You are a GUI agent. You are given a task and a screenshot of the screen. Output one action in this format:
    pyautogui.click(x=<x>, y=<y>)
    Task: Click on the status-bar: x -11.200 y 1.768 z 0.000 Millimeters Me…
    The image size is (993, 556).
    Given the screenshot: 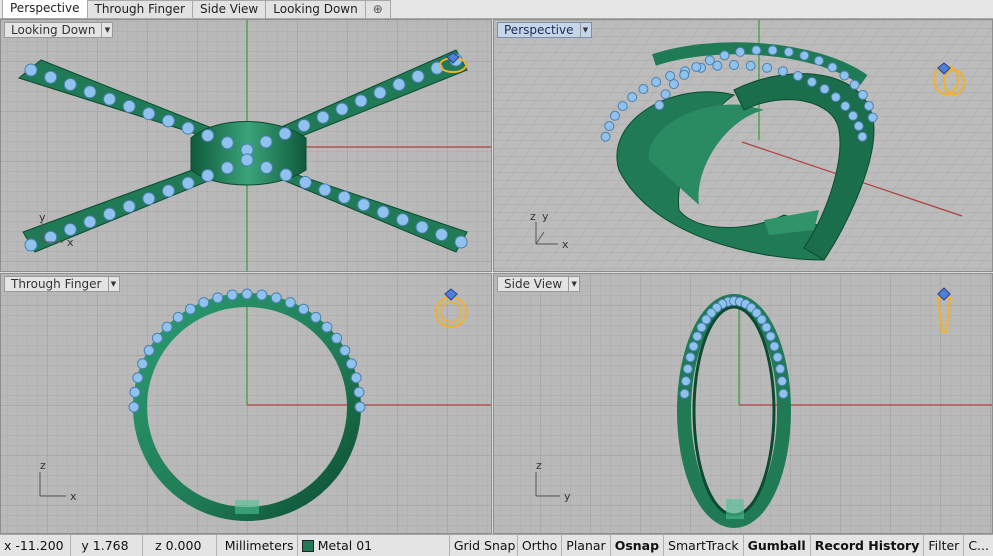 What is the action you would take?
    pyautogui.click(x=496, y=545)
    